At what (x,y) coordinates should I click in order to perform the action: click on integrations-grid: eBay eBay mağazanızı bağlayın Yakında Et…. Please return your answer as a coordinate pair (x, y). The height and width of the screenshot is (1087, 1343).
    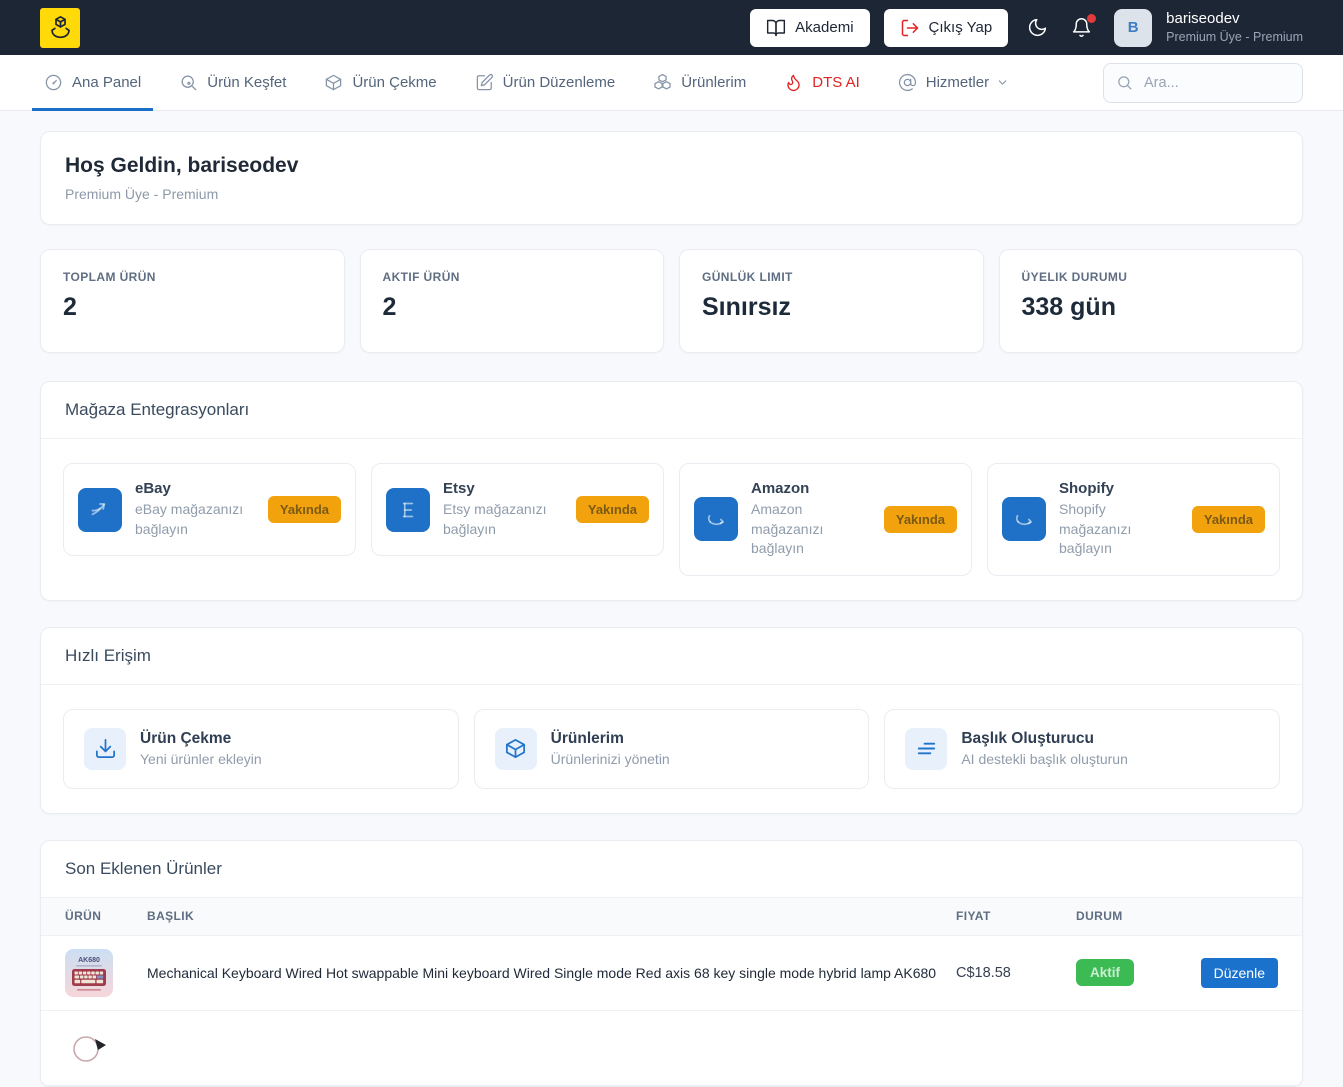
    Looking at the image, I should click on (671, 519).